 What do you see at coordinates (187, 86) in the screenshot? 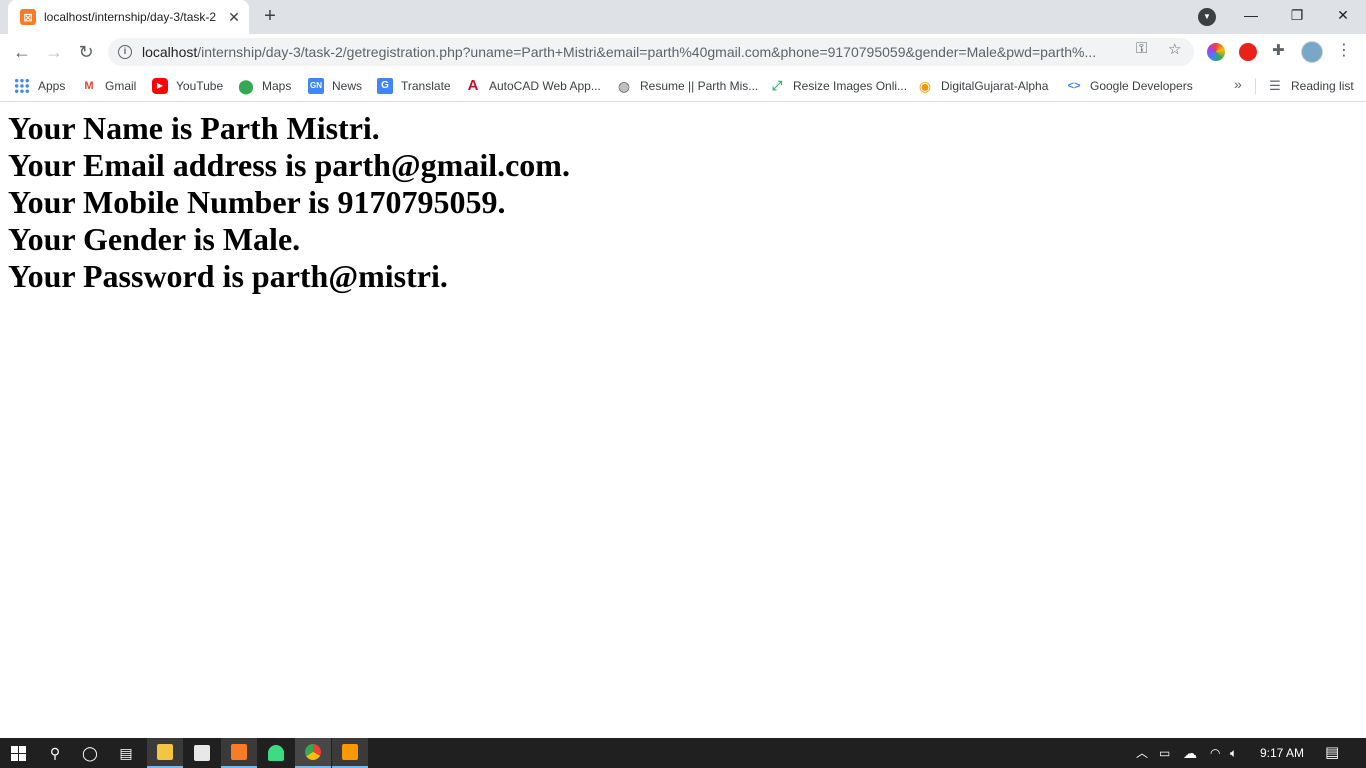
I see `bookmark-youtube: ▶ YouTube` at bounding box center [187, 86].